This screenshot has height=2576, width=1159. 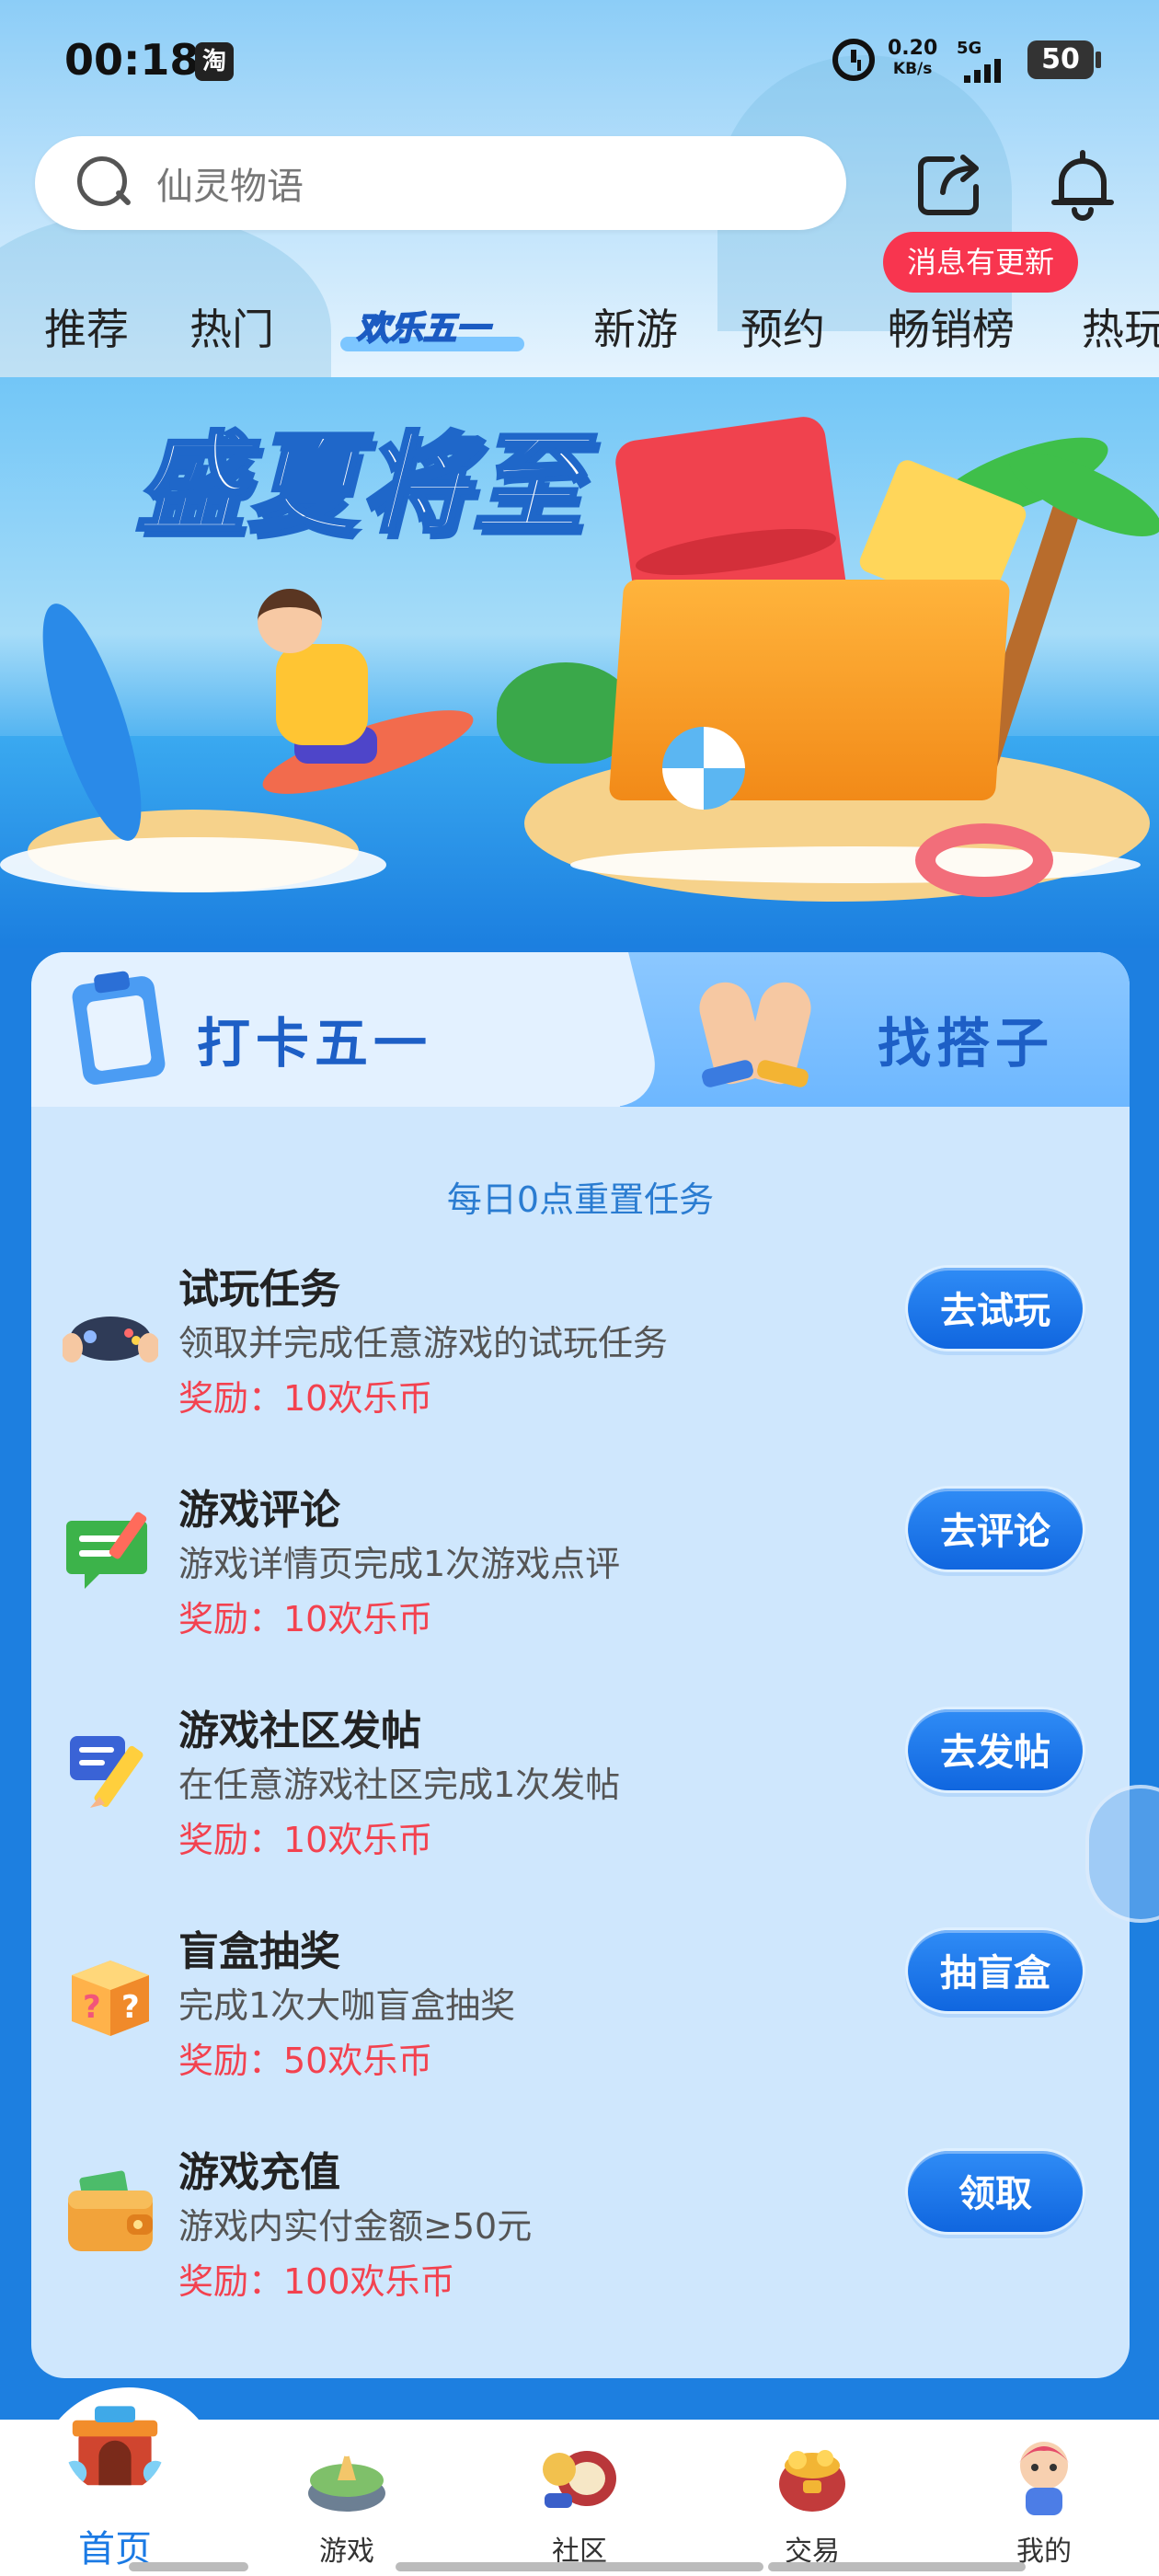 I want to click on nav-home: 首页, so click(x=115, y=2481).